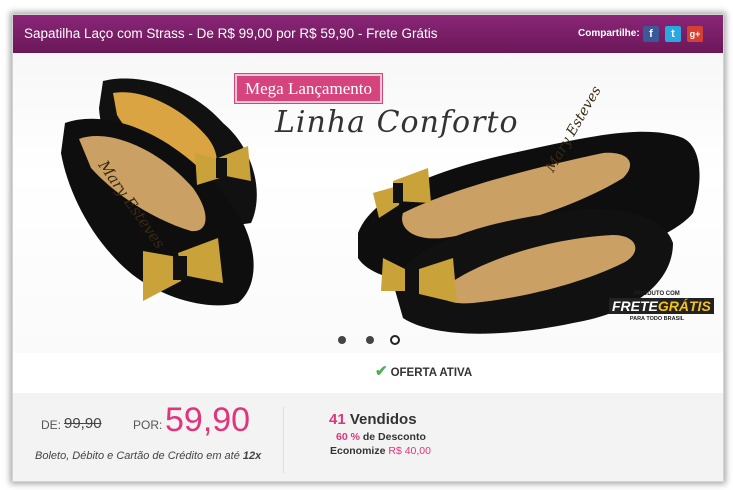  Describe the element at coordinates (308, 88) in the screenshot. I see `mega-lancamento-tag: Mega Lançamento` at that location.